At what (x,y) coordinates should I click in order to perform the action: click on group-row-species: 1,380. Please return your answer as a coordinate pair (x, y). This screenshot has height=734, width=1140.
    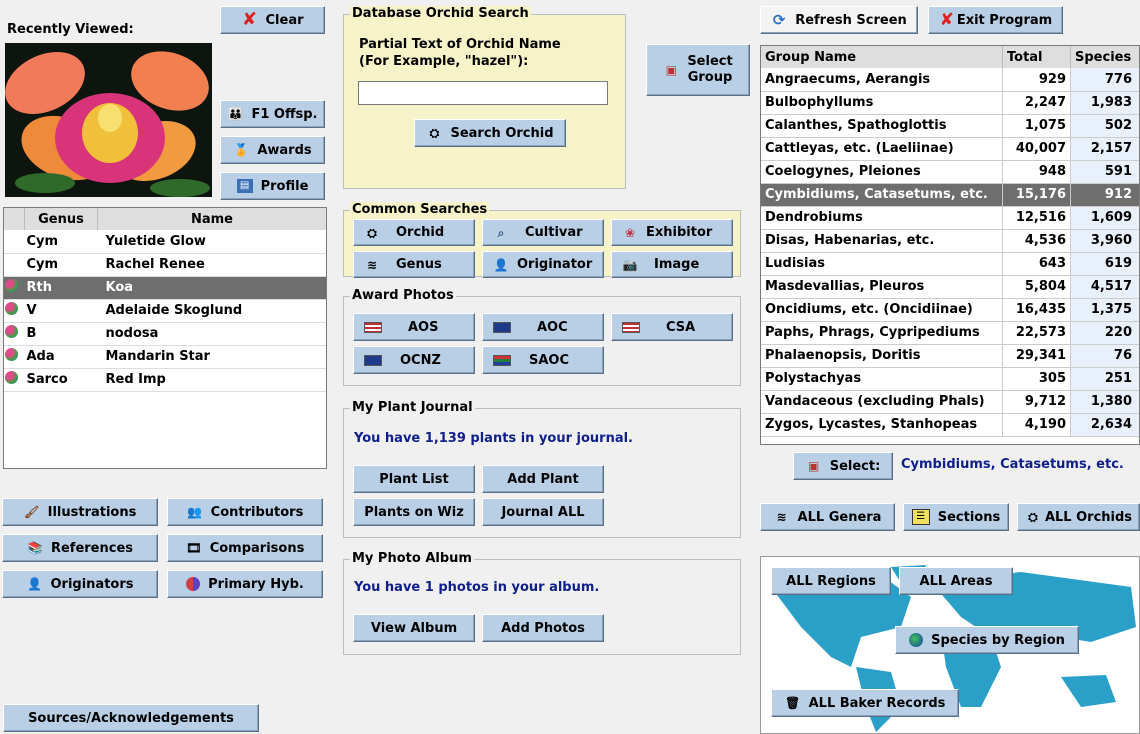
    Looking at the image, I should click on (1104, 402).